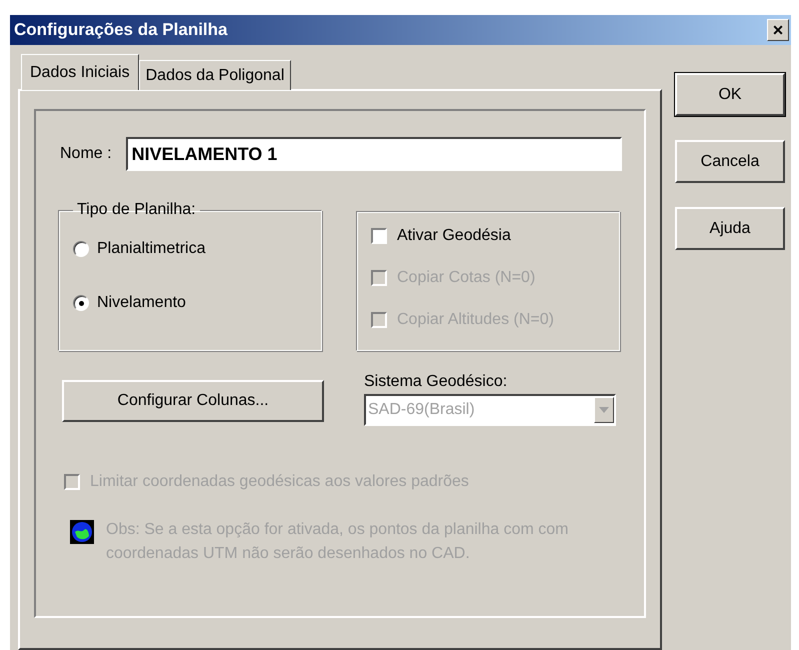  I want to click on window-title: Configurações da Planilha, so click(121, 30).